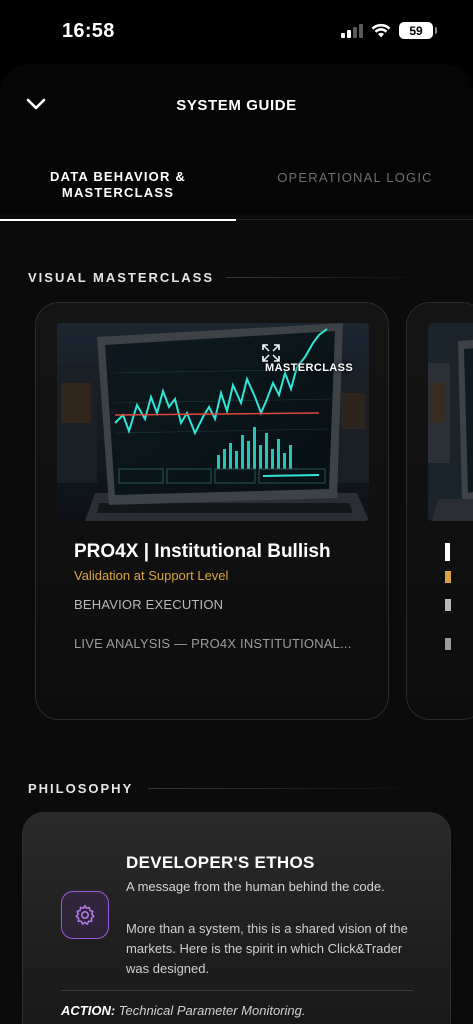  What do you see at coordinates (85, 915) in the screenshot?
I see `settings-gear-icon` at bounding box center [85, 915].